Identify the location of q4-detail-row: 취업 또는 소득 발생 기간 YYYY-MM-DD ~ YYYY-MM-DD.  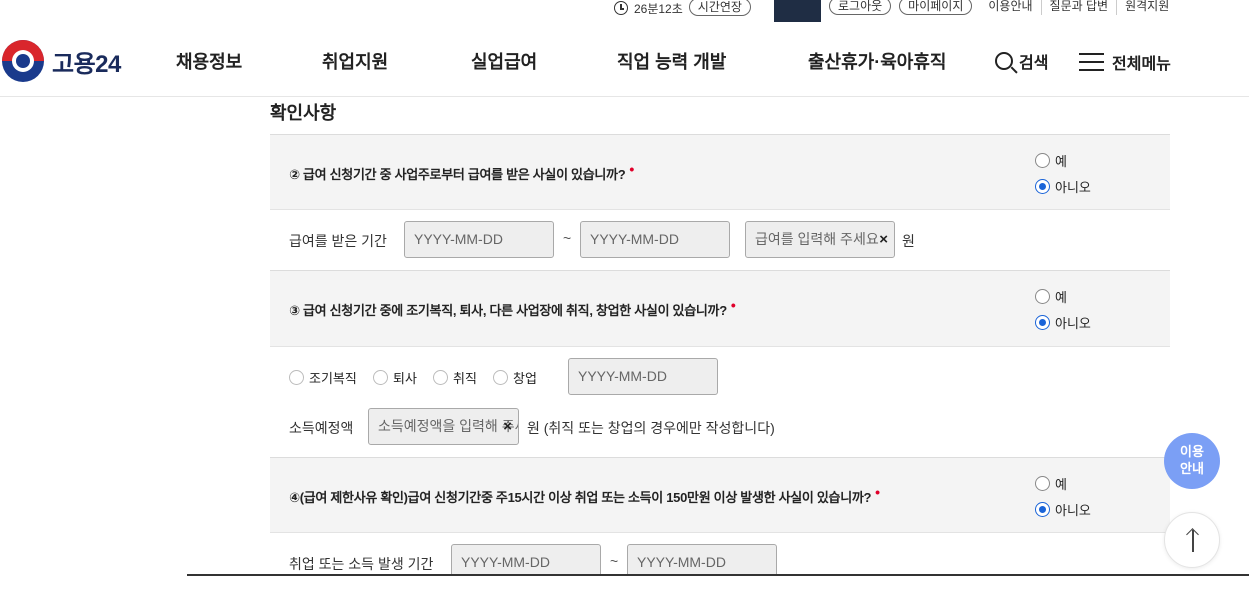
(720, 553).